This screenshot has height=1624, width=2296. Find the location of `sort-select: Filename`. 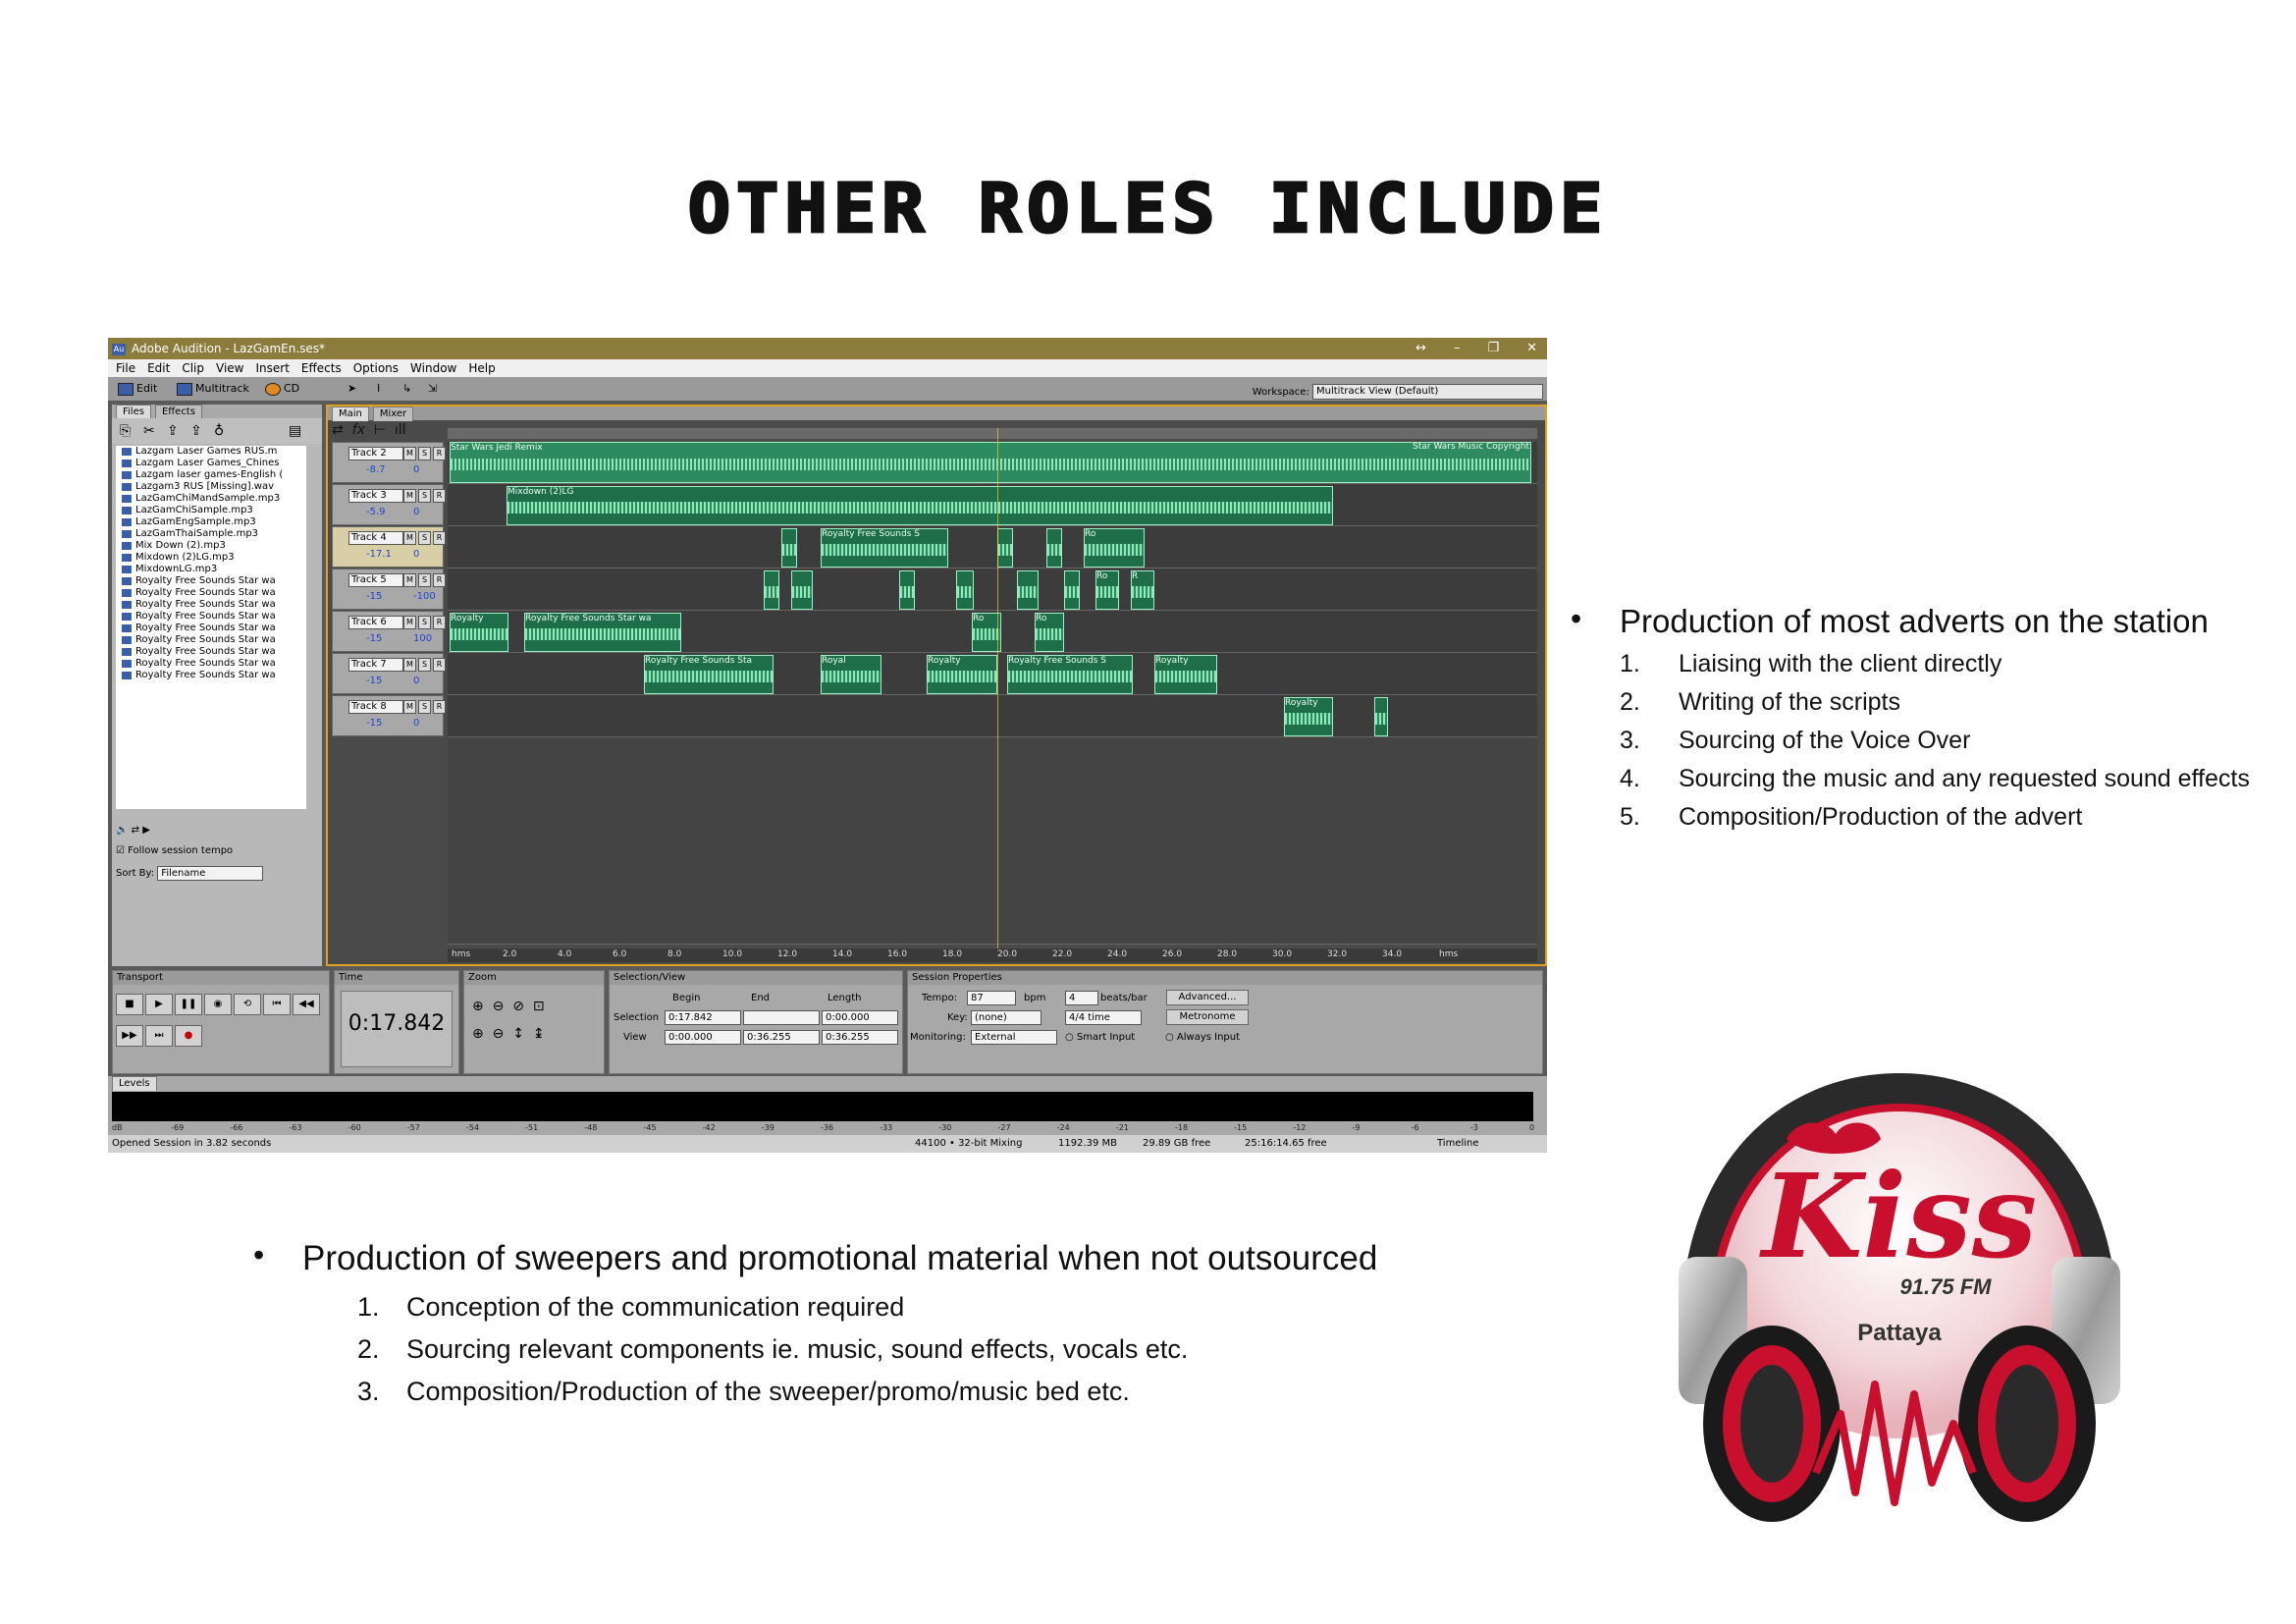

sort-select: Filename is located at coordinates (211, 873).